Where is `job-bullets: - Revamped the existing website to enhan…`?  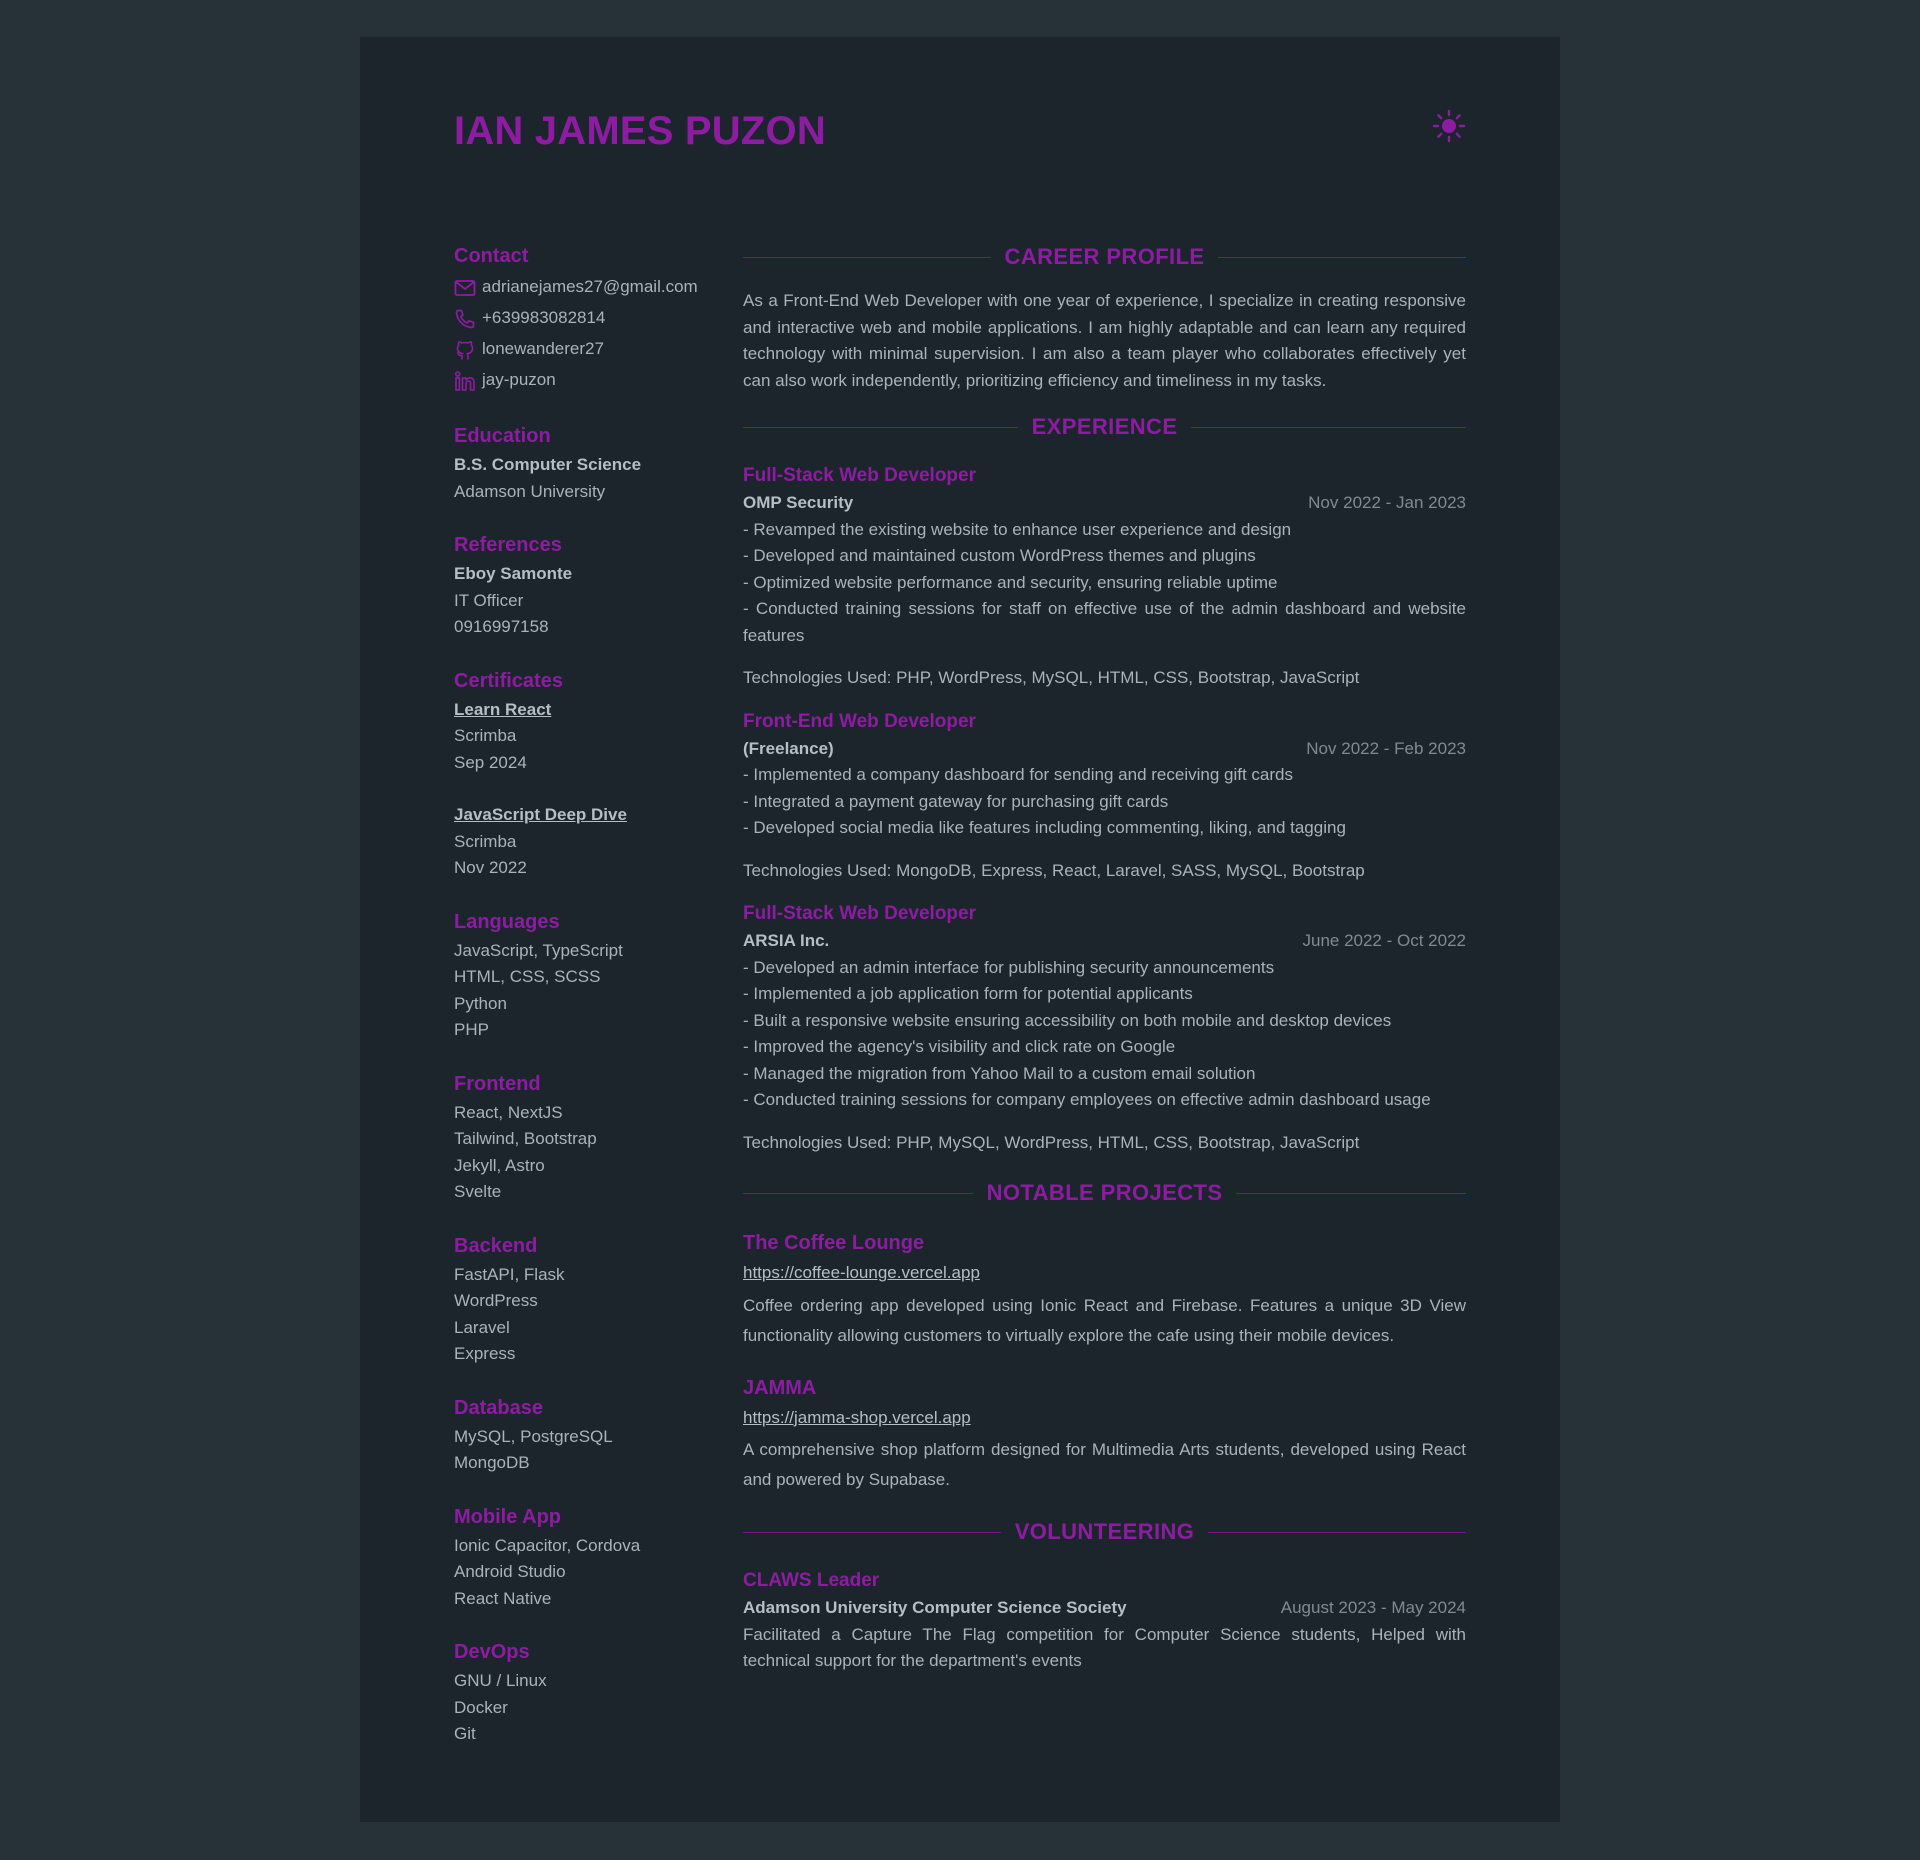
job-bullets: - Revamped the existing website to enhan… is located at coordinates (1104, 583).